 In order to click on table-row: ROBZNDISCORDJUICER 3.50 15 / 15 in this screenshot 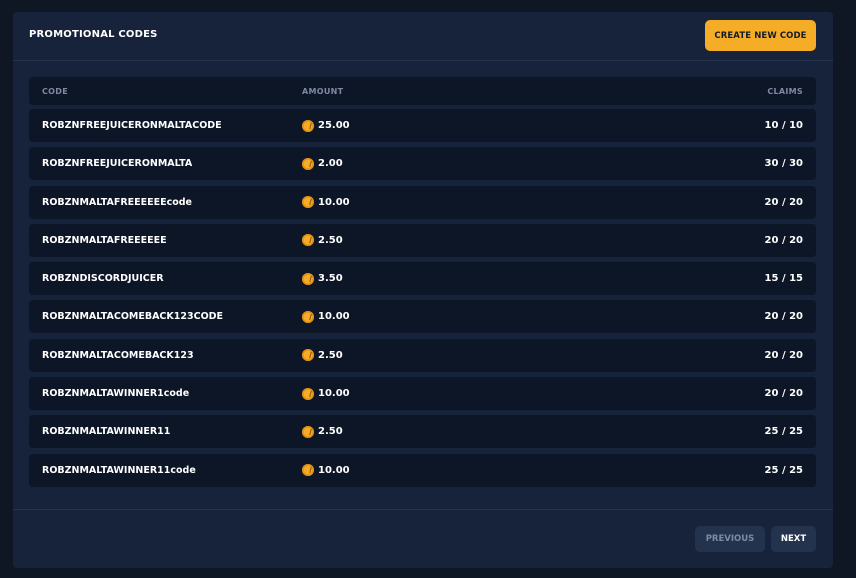, I will do `click(422, 279)`.